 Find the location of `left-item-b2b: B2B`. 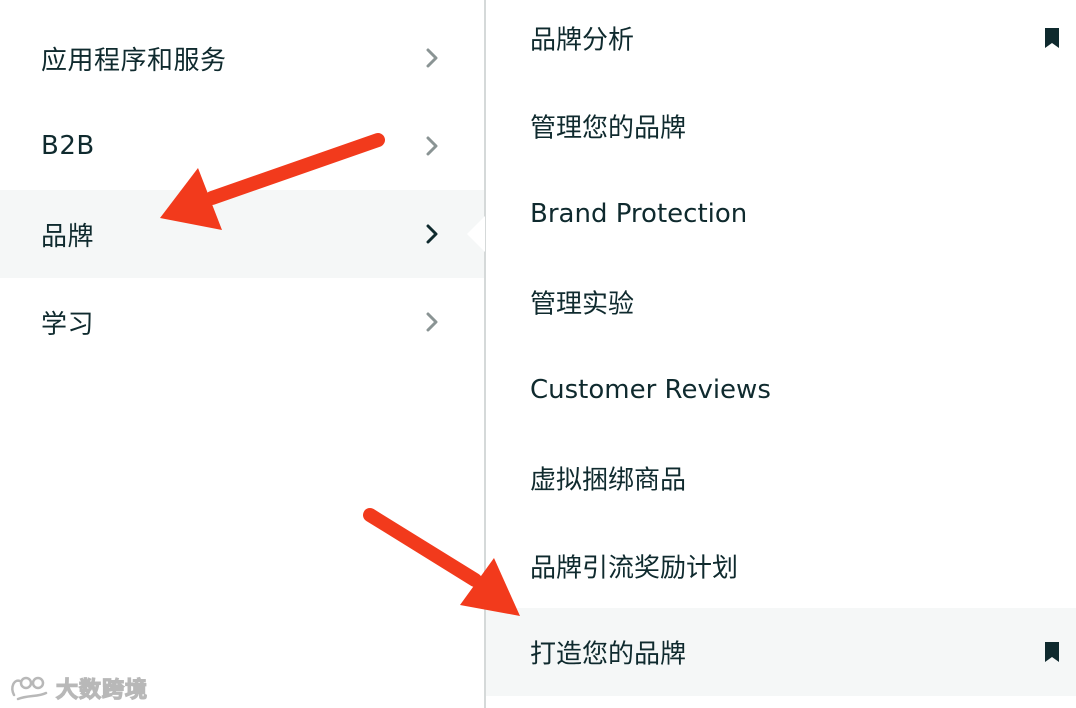

left-item-b2b: B2B is located at coordinates (242, 146).